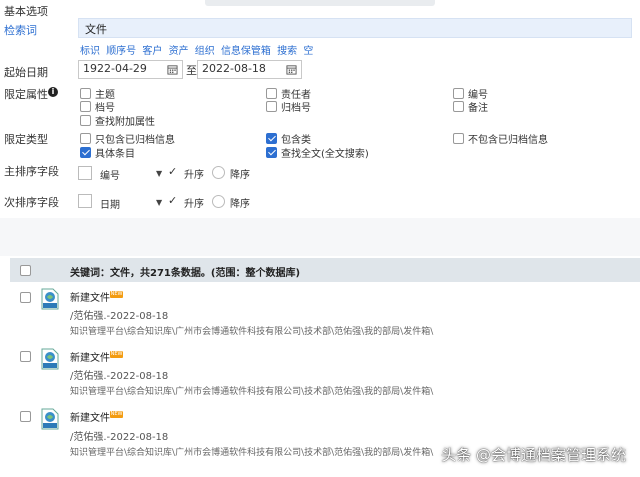 The image size is (640, 477). What do you see at coordinates (533, 455) in the screenshot?
I see `watermark: 头条 @会博通档案管理系统` at bounding box center [533, 455].